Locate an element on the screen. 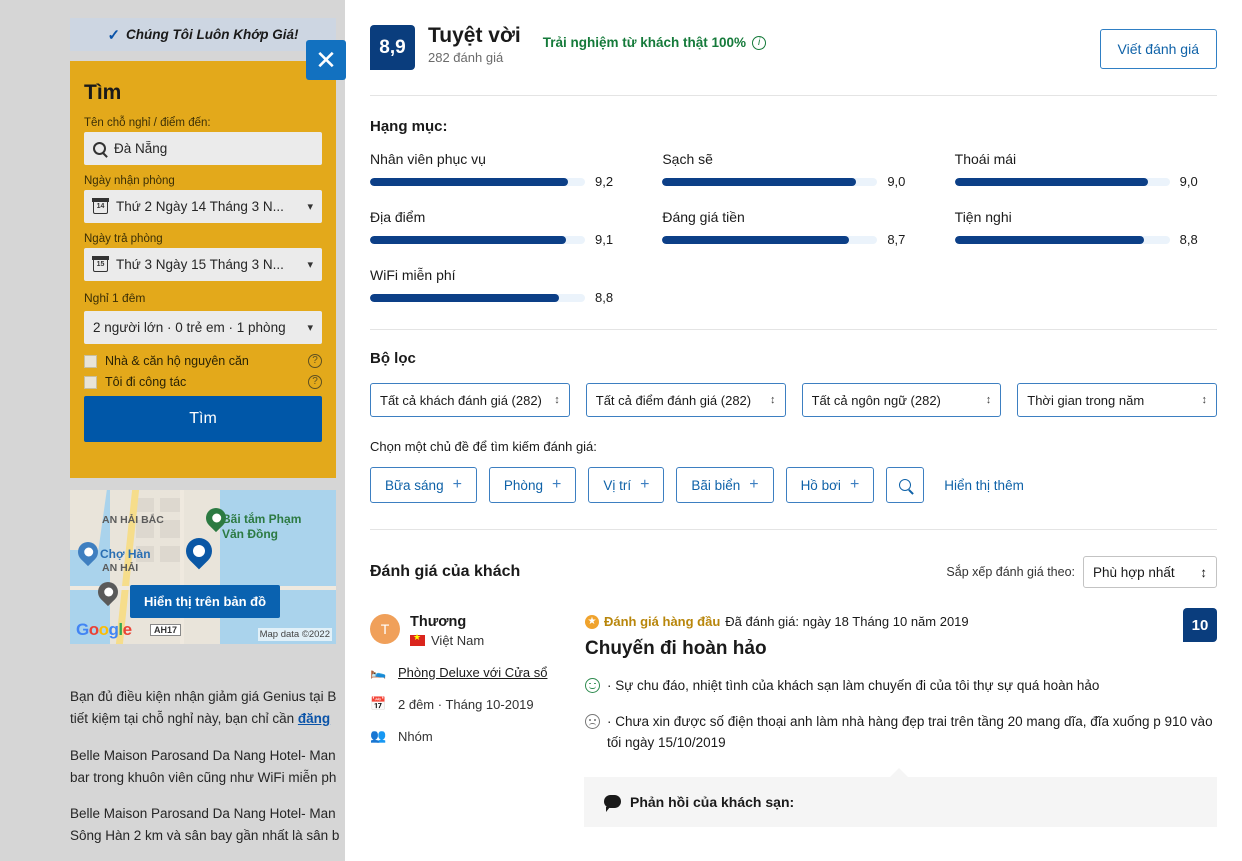 Image resolution: width=1242 pixels, height=861 pixels. topic-chip-pool: Hồ bơi + is located at coordinates (830, 485).